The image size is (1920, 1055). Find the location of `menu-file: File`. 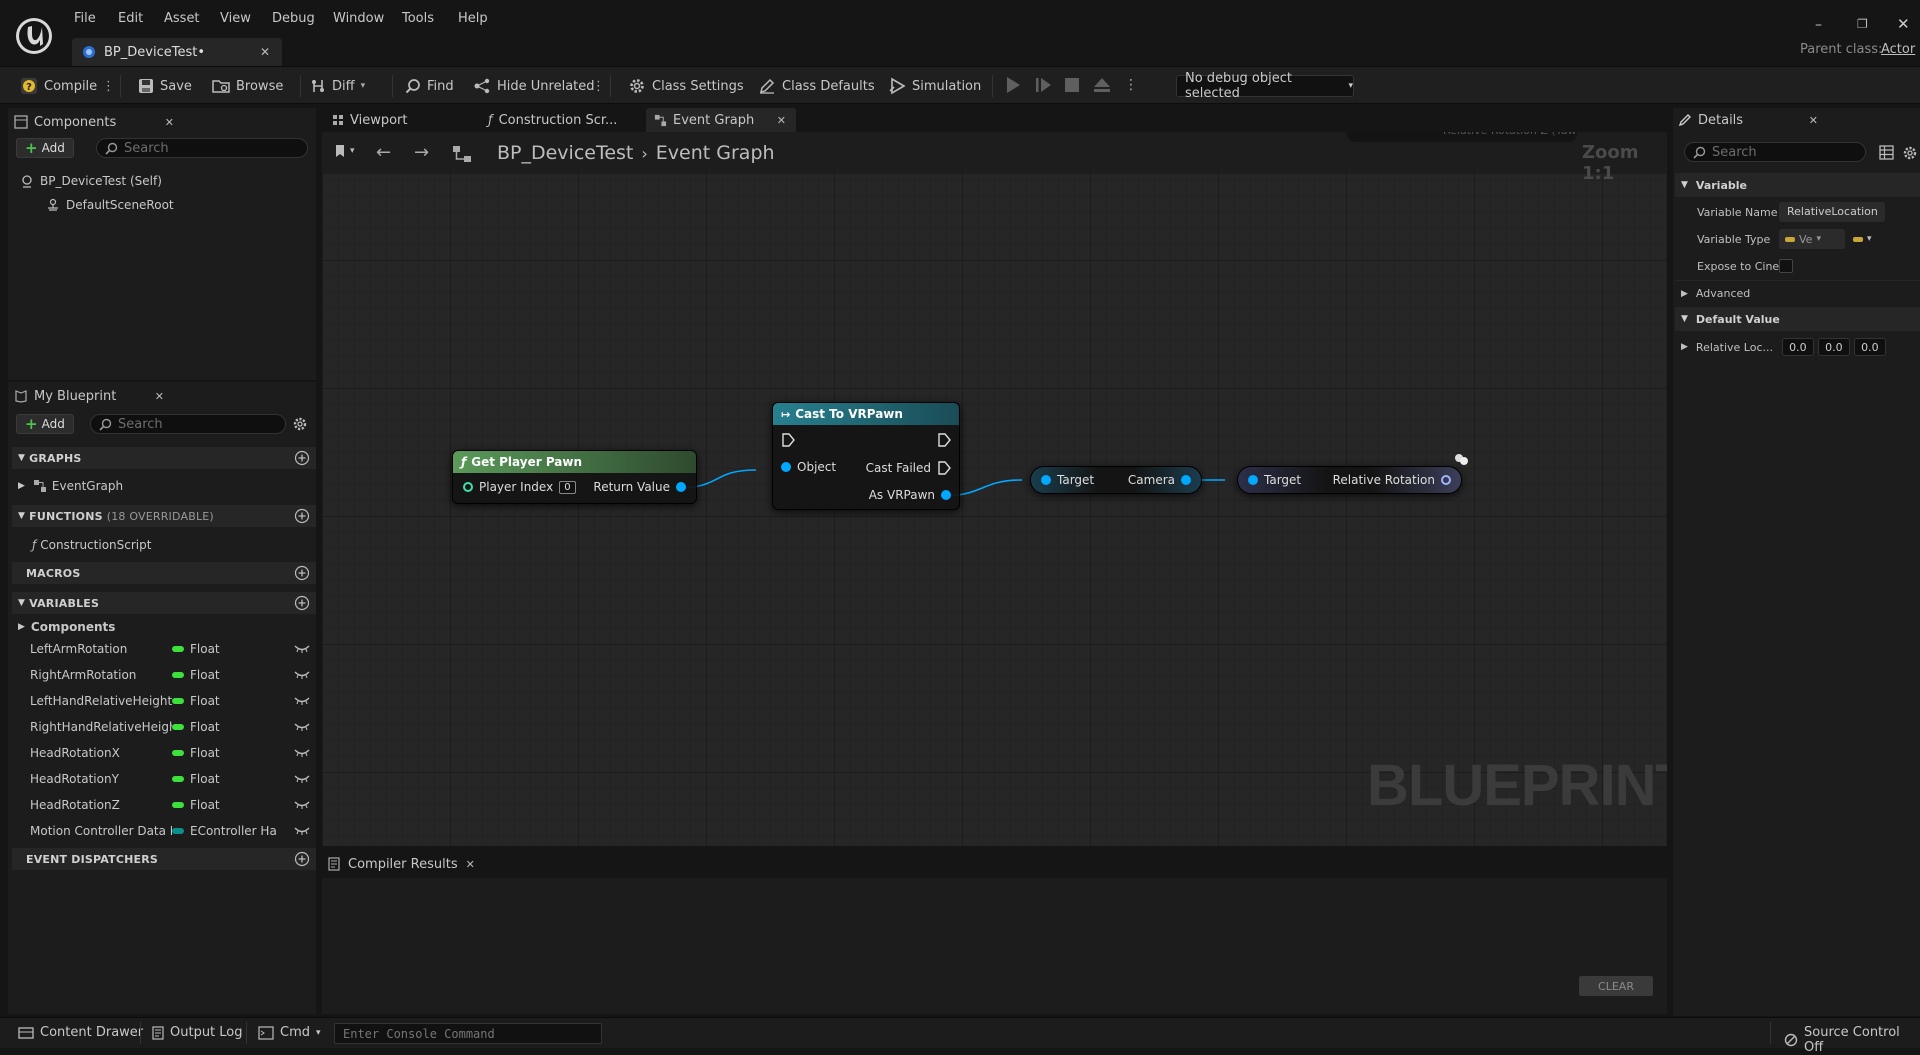

menu-file: File is located at coordinates (85, 18).